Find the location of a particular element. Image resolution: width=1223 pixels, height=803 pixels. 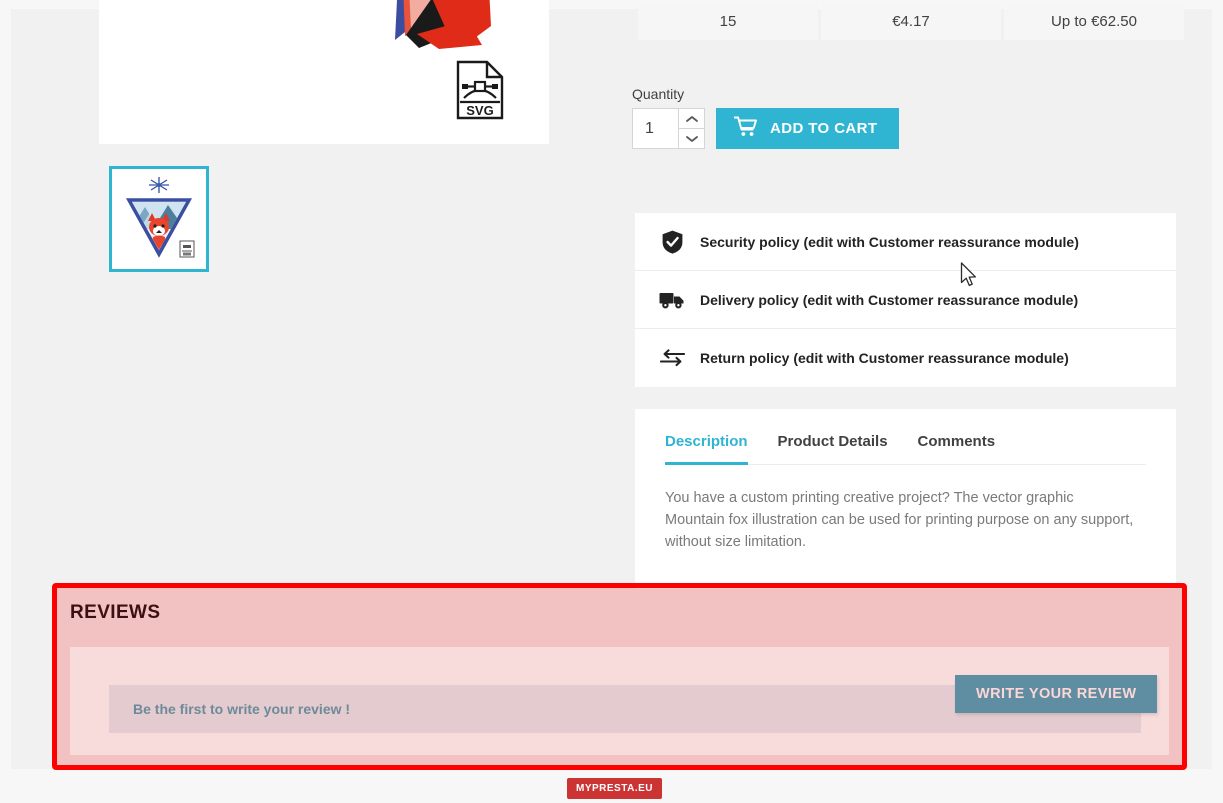

tab-description: Description is located at coordinates (706, 449).